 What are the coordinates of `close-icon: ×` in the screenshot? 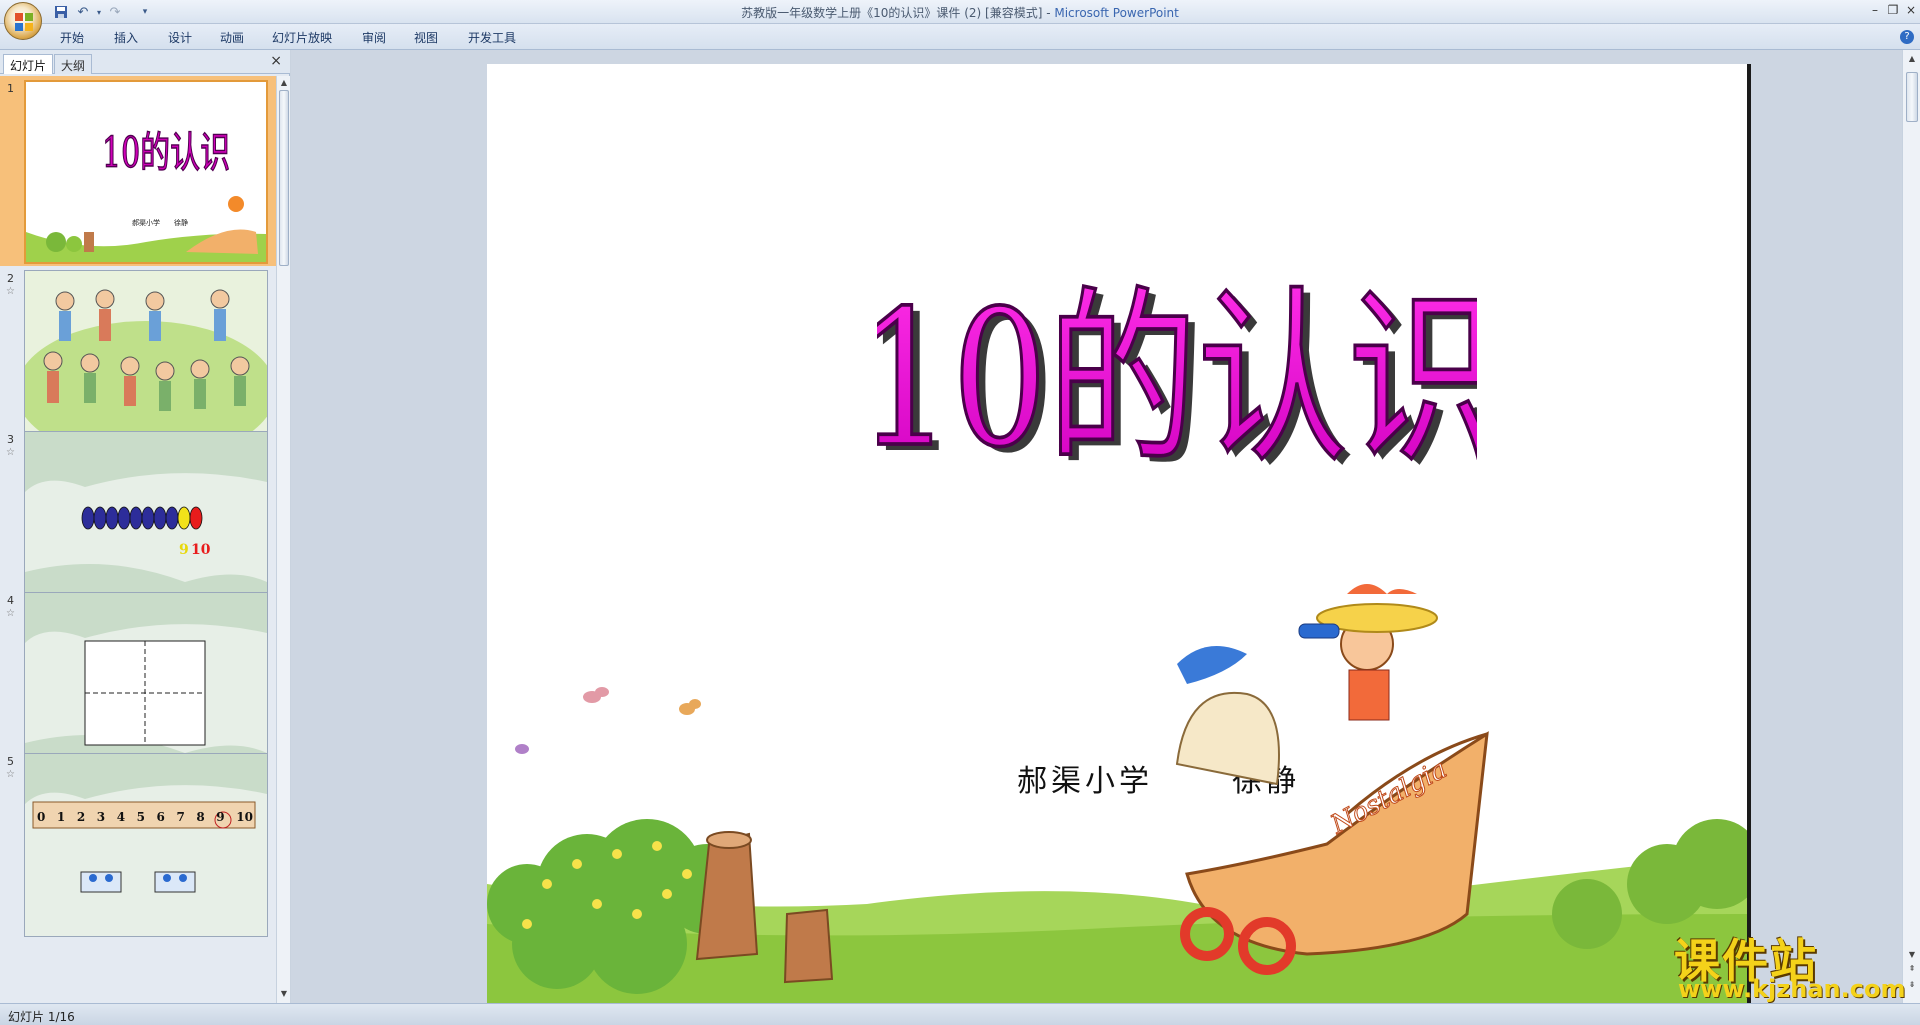 It's located at (1911, 10).